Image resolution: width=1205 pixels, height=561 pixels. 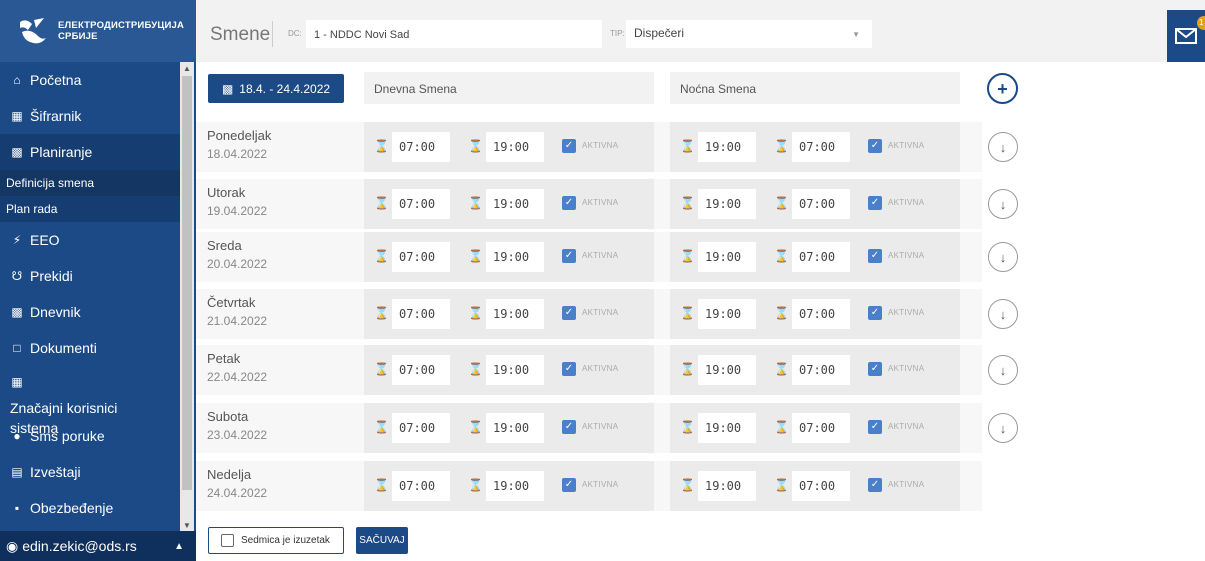 What do you see at coordinates (90, 312) in the screenshot?
I see `sidebar-item-dnevnik: ▩ Dnevnik` at bounding box center [90, 312].